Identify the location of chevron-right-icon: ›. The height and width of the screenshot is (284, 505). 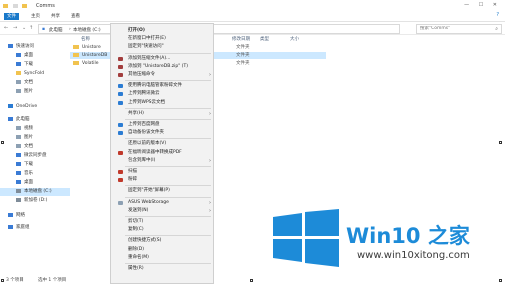
(210, 113).